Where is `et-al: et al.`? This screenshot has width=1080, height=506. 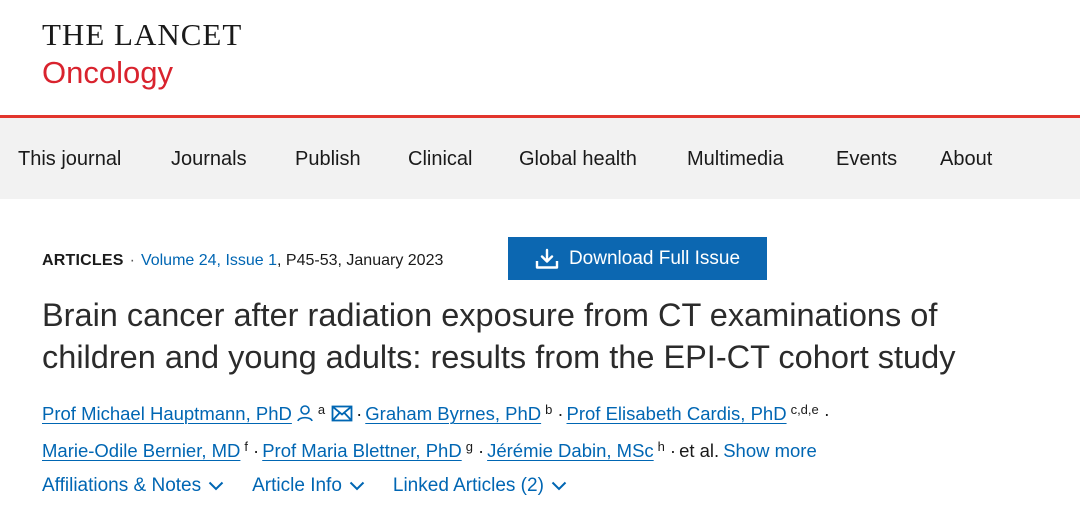 et-al: et al. is located at coordinates (699, 450).